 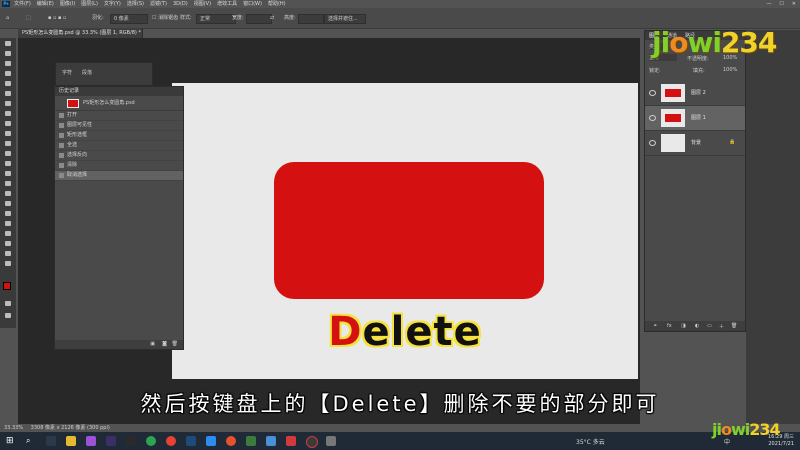 What do you see at coordinates (22, 4) in the screenshot?
I see `menu-file: 文件(F)` at bounding box center [22, 4].